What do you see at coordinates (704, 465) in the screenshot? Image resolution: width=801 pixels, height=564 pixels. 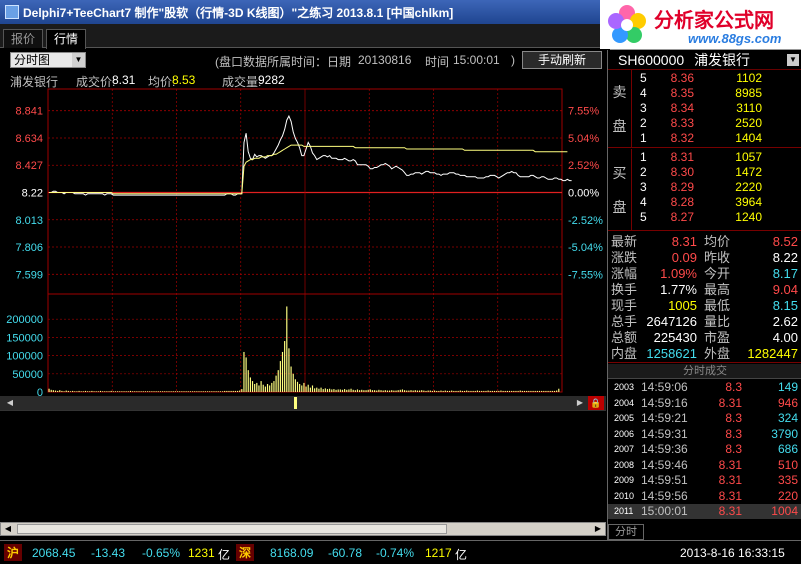 I see `tick-row: 2008 14:59:46 8.31 510` at bounding box center [704, 465].